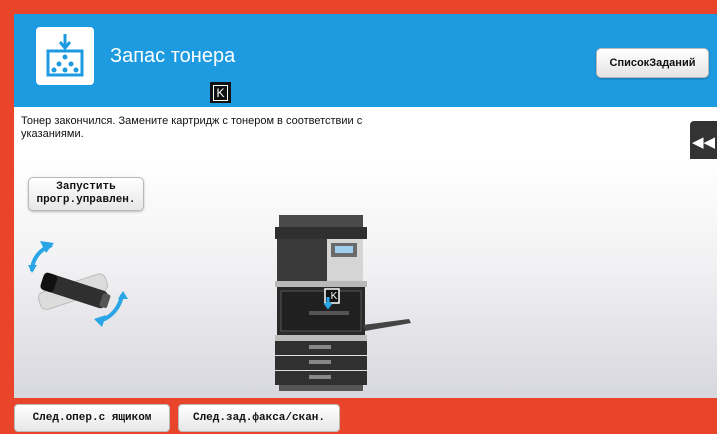 The image size is (717, 434). What do you see at coordinates (86, 187) in the screenshot?
I see `run-program-label-line1: Запустить` at bounding box center [86, 187].